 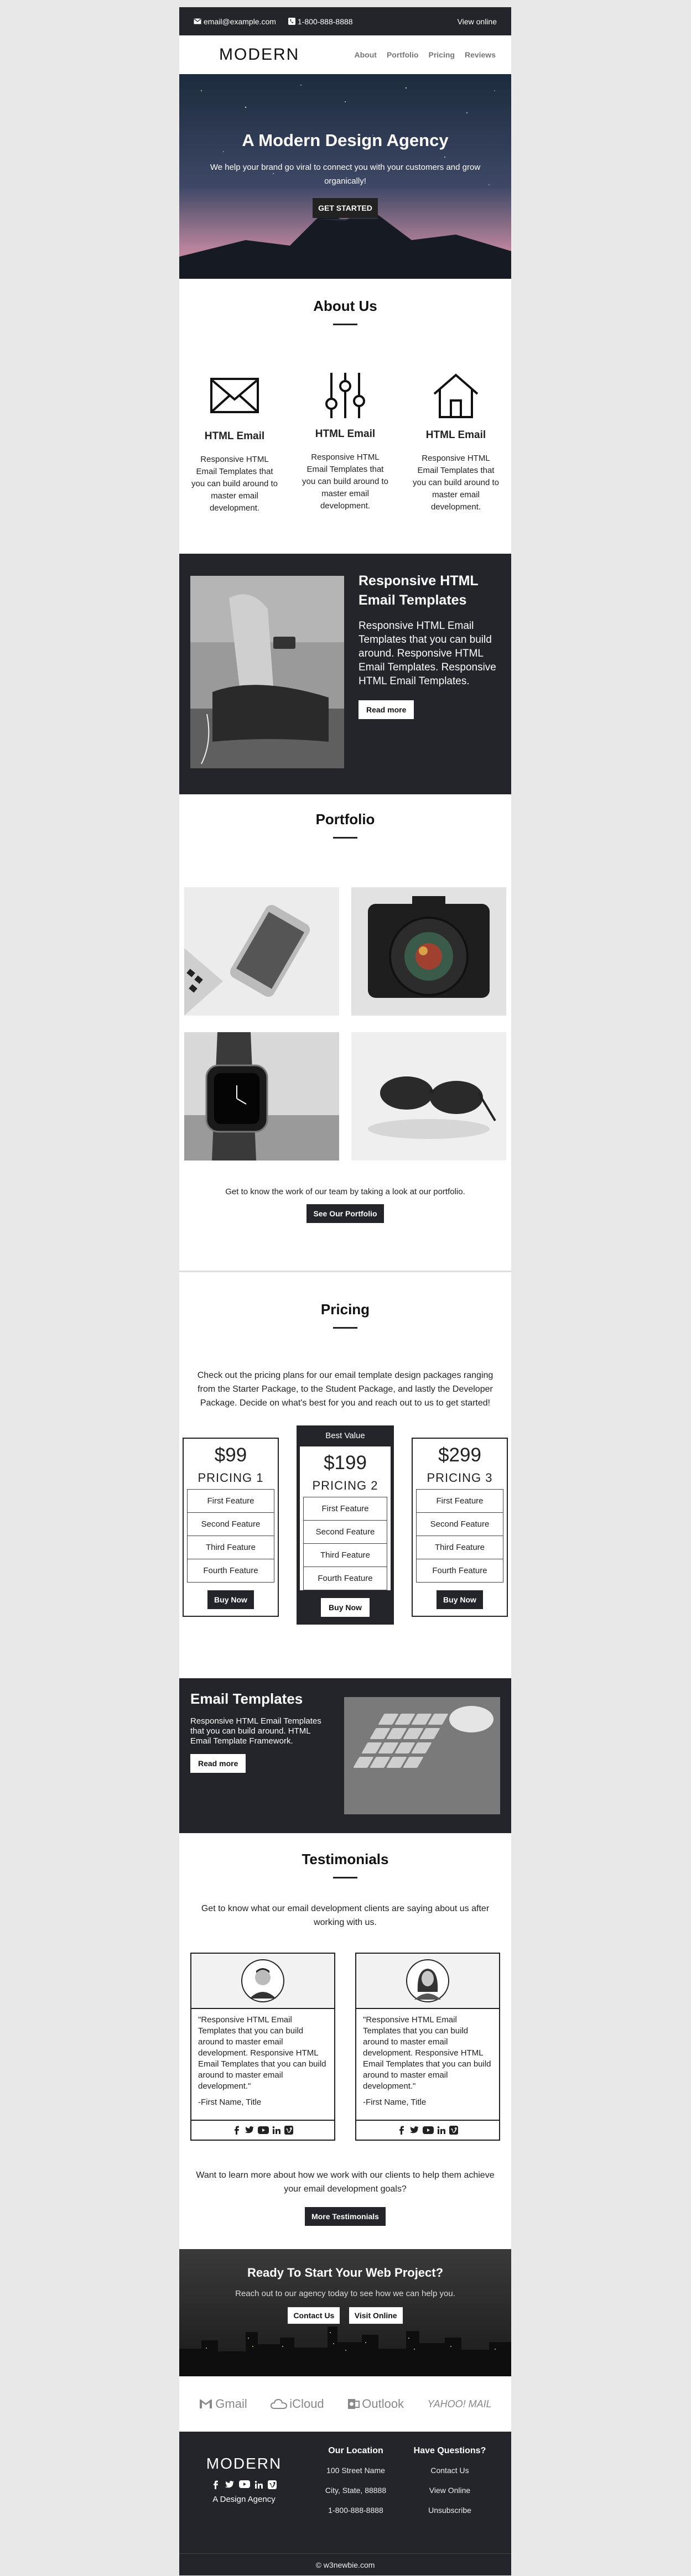 What do you see at coordinates (231, 1455) in the screenshot?
I see `plan-price: $99` at bounding box center [231, 1455].